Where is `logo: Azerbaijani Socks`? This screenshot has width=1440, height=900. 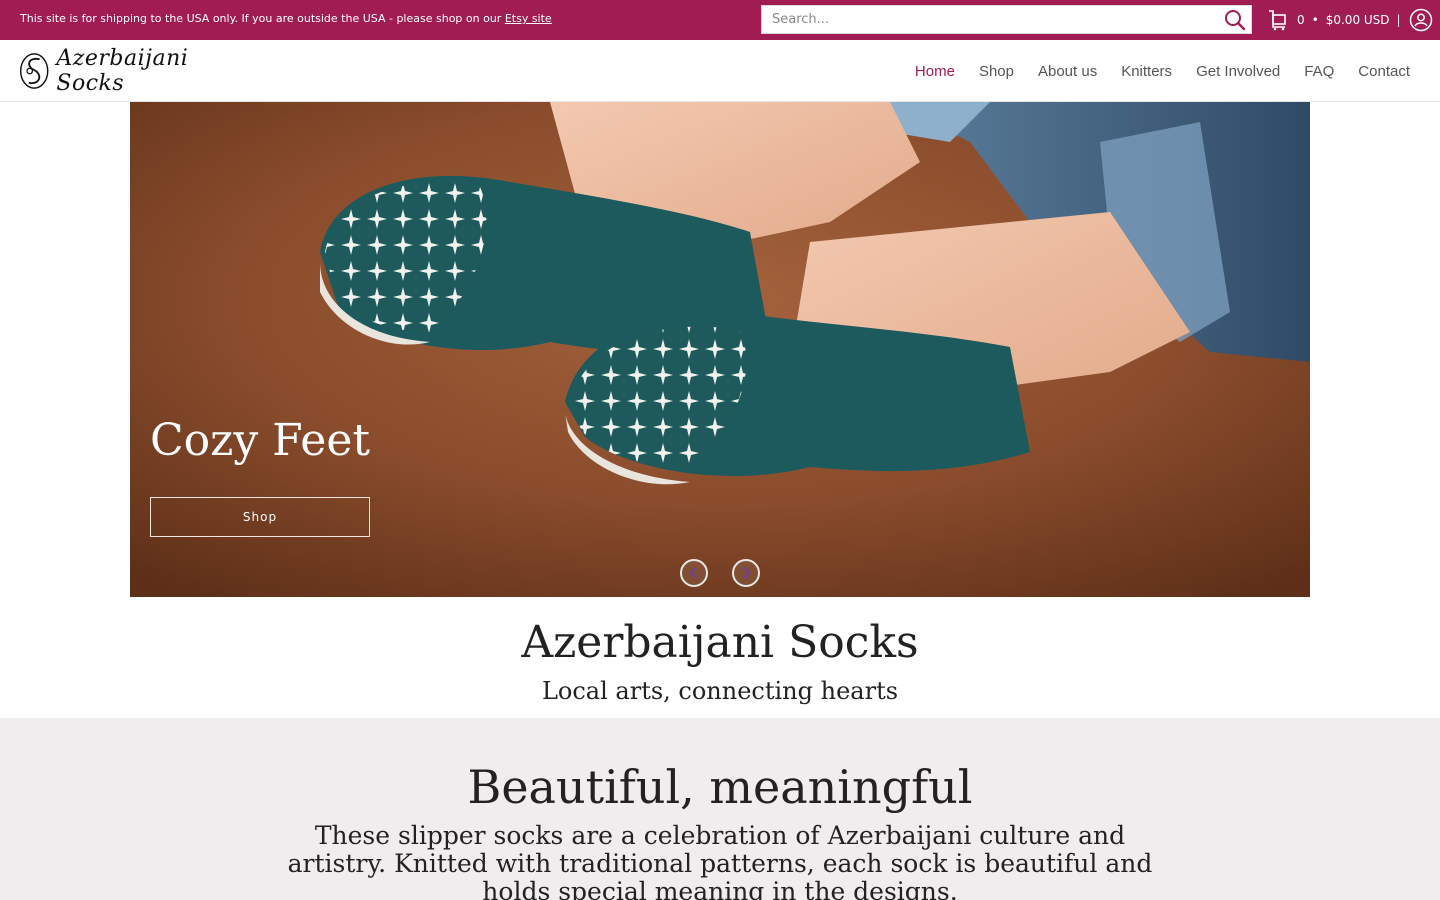 logo: Azerbaijani Socks is located at coordinates (130, 71).